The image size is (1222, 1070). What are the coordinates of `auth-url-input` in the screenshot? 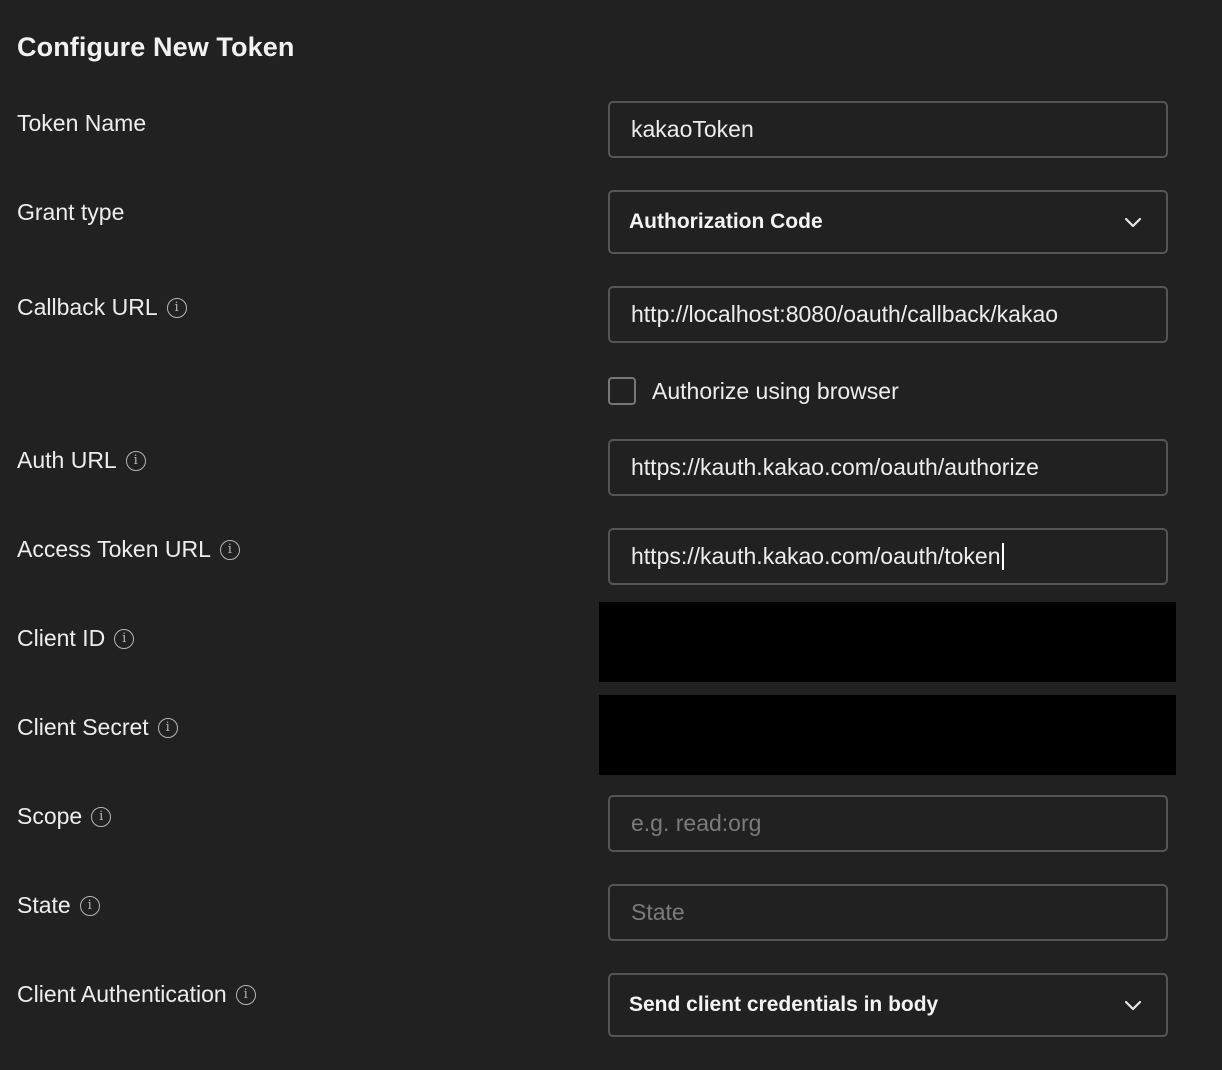 It's located at (888, 467).